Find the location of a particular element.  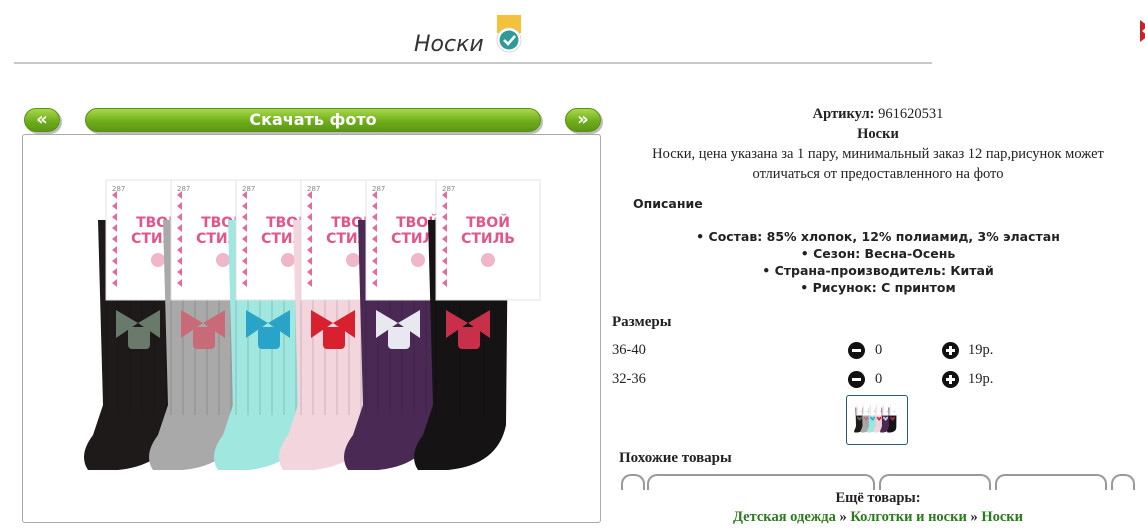

size-label: 36-40 is located at coordinates (629, 350).